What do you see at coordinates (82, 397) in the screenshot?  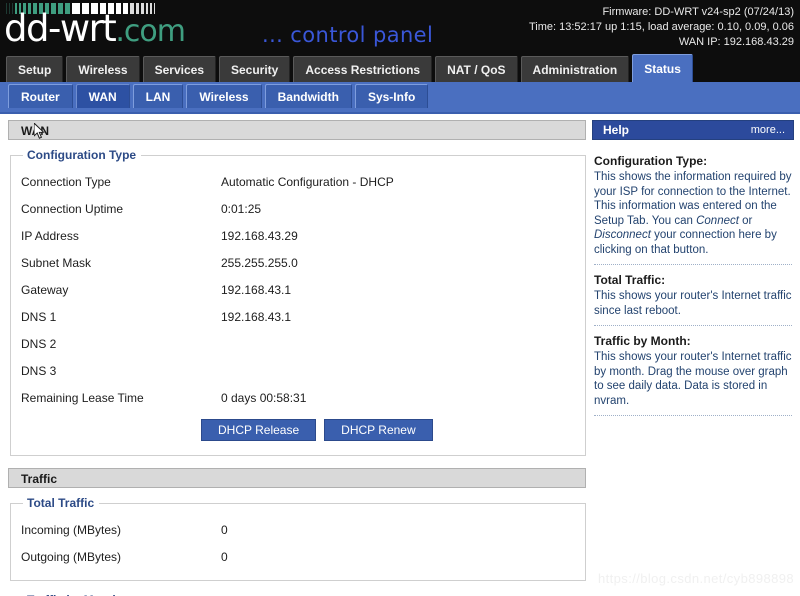 I see `config-label: Remaining Lease Time` at bounding box center [82, 397].